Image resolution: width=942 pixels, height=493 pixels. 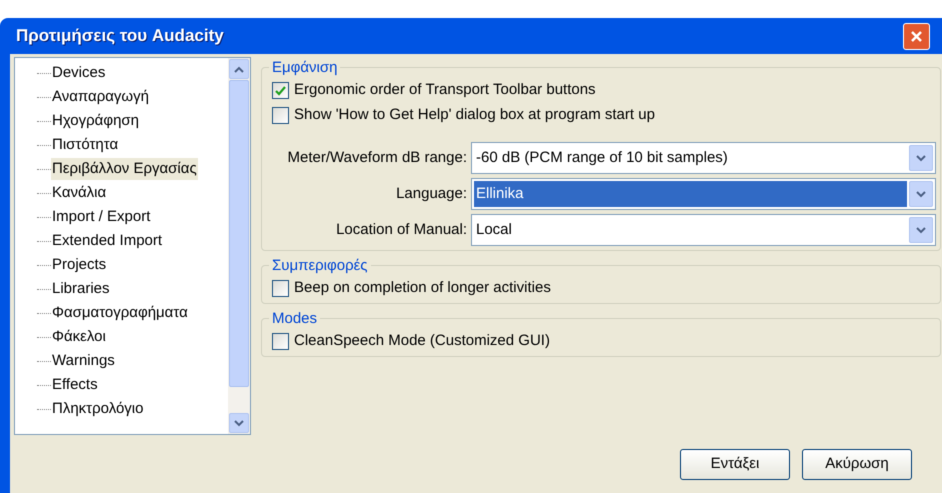 What do you see at coordinates (85, 145) in the screenshot?
I see `tree-item: Πιστότητα` at bounding box center [85, 145].